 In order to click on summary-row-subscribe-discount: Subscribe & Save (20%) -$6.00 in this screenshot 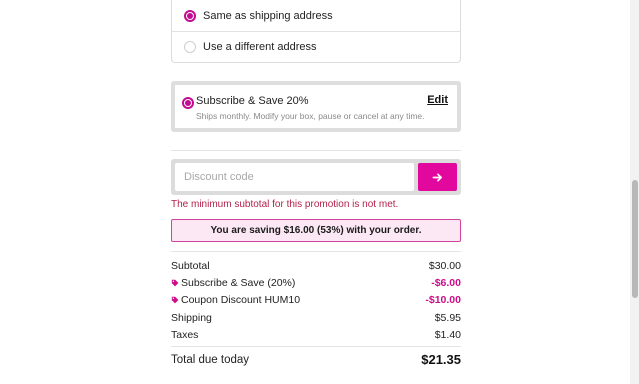, I will do `click(316, 283)`.